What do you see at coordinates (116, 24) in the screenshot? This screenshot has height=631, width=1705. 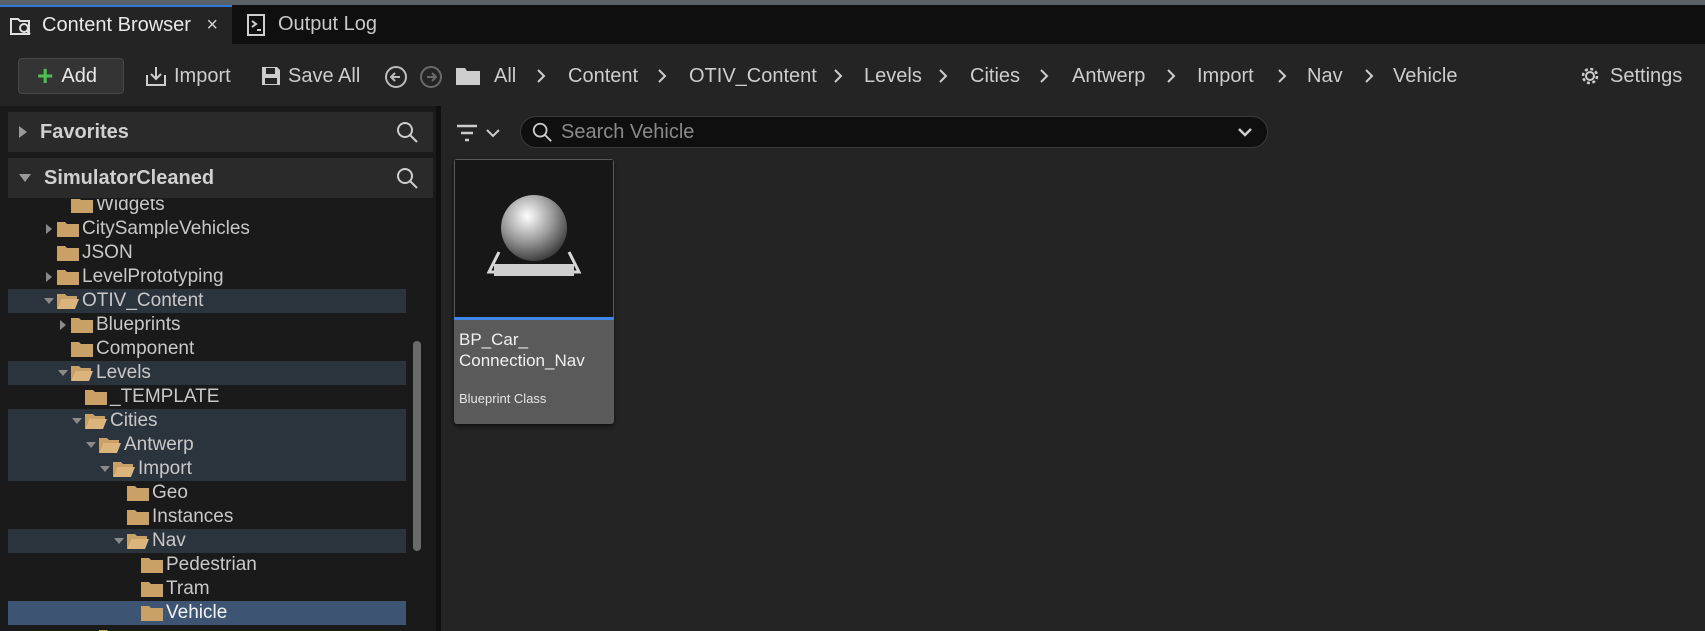 I see `tab-content-browser: Content Browser ×` at bounding box center [116, 24].